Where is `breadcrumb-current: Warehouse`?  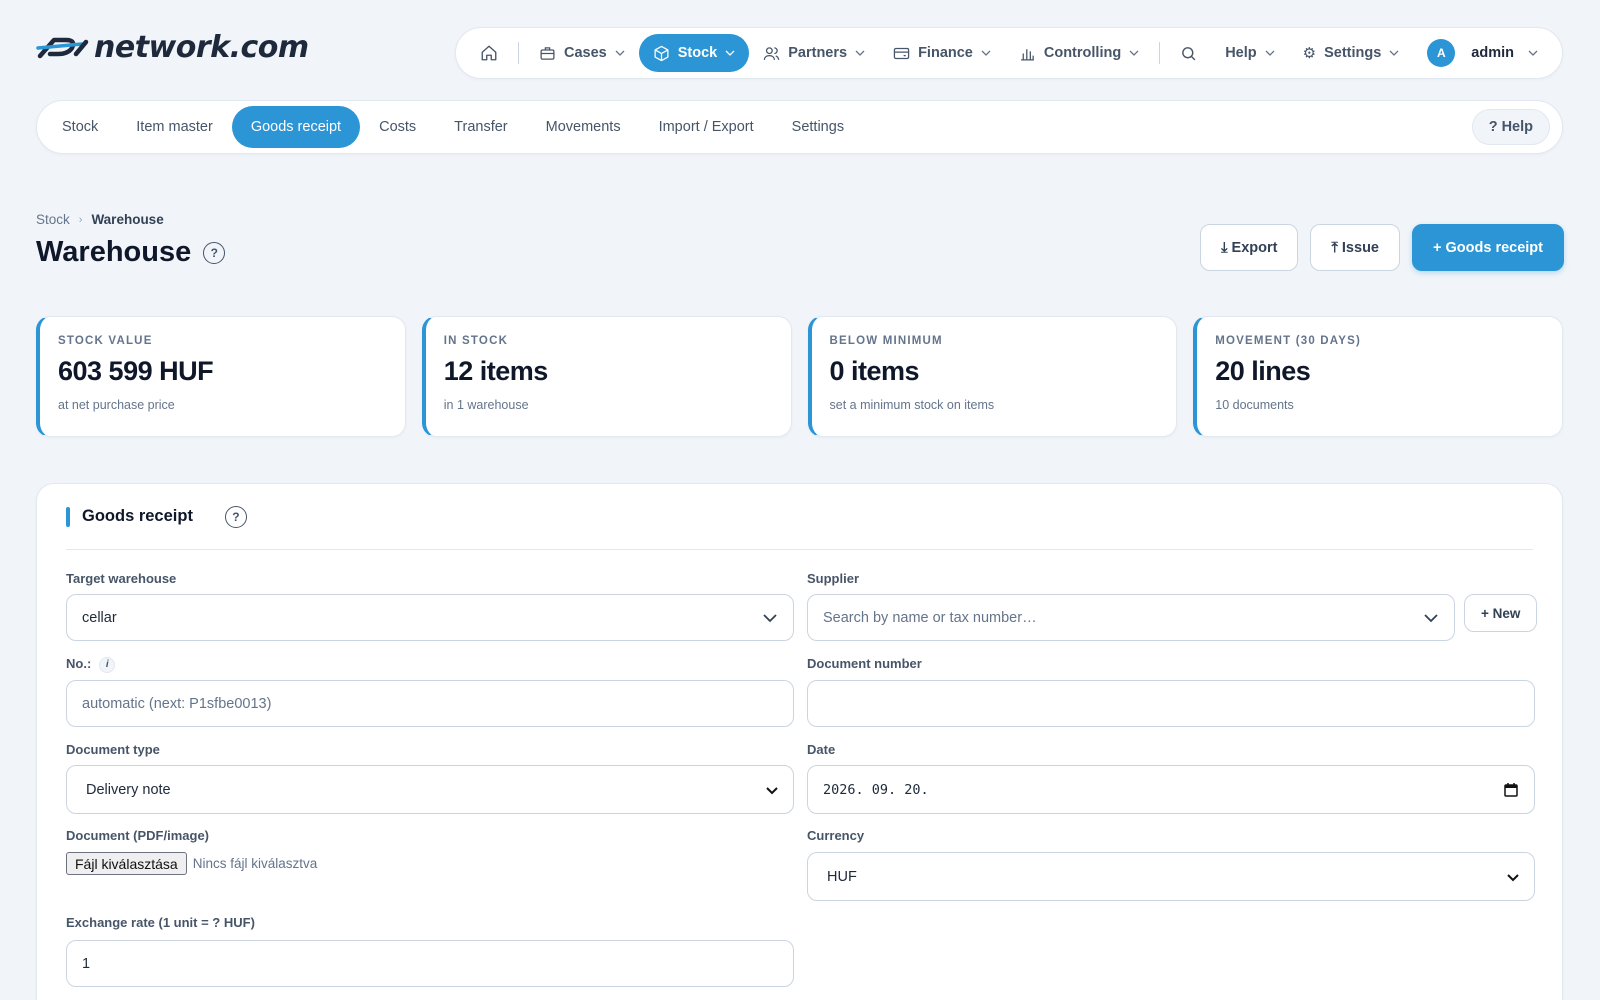 breadcrumb-current: Warehouse is located at coordinates (127, 219).